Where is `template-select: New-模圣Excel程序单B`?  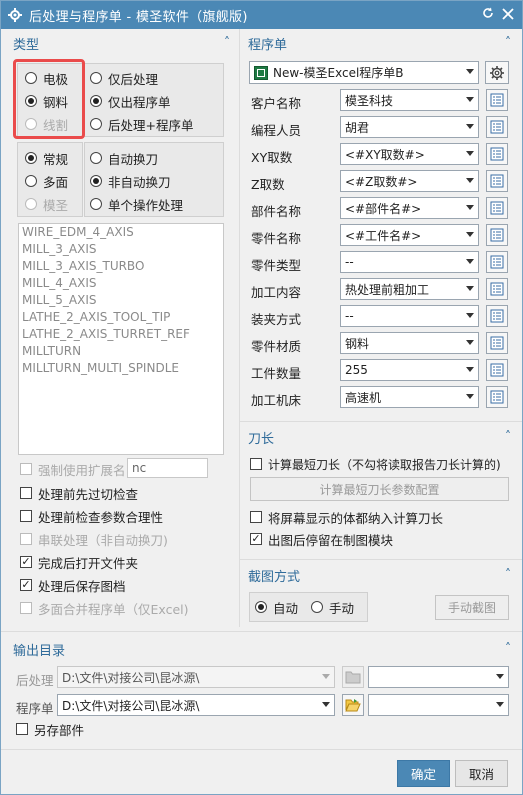 template-select: New-模圣Excel程序单B is located at coordinates (364, 72).